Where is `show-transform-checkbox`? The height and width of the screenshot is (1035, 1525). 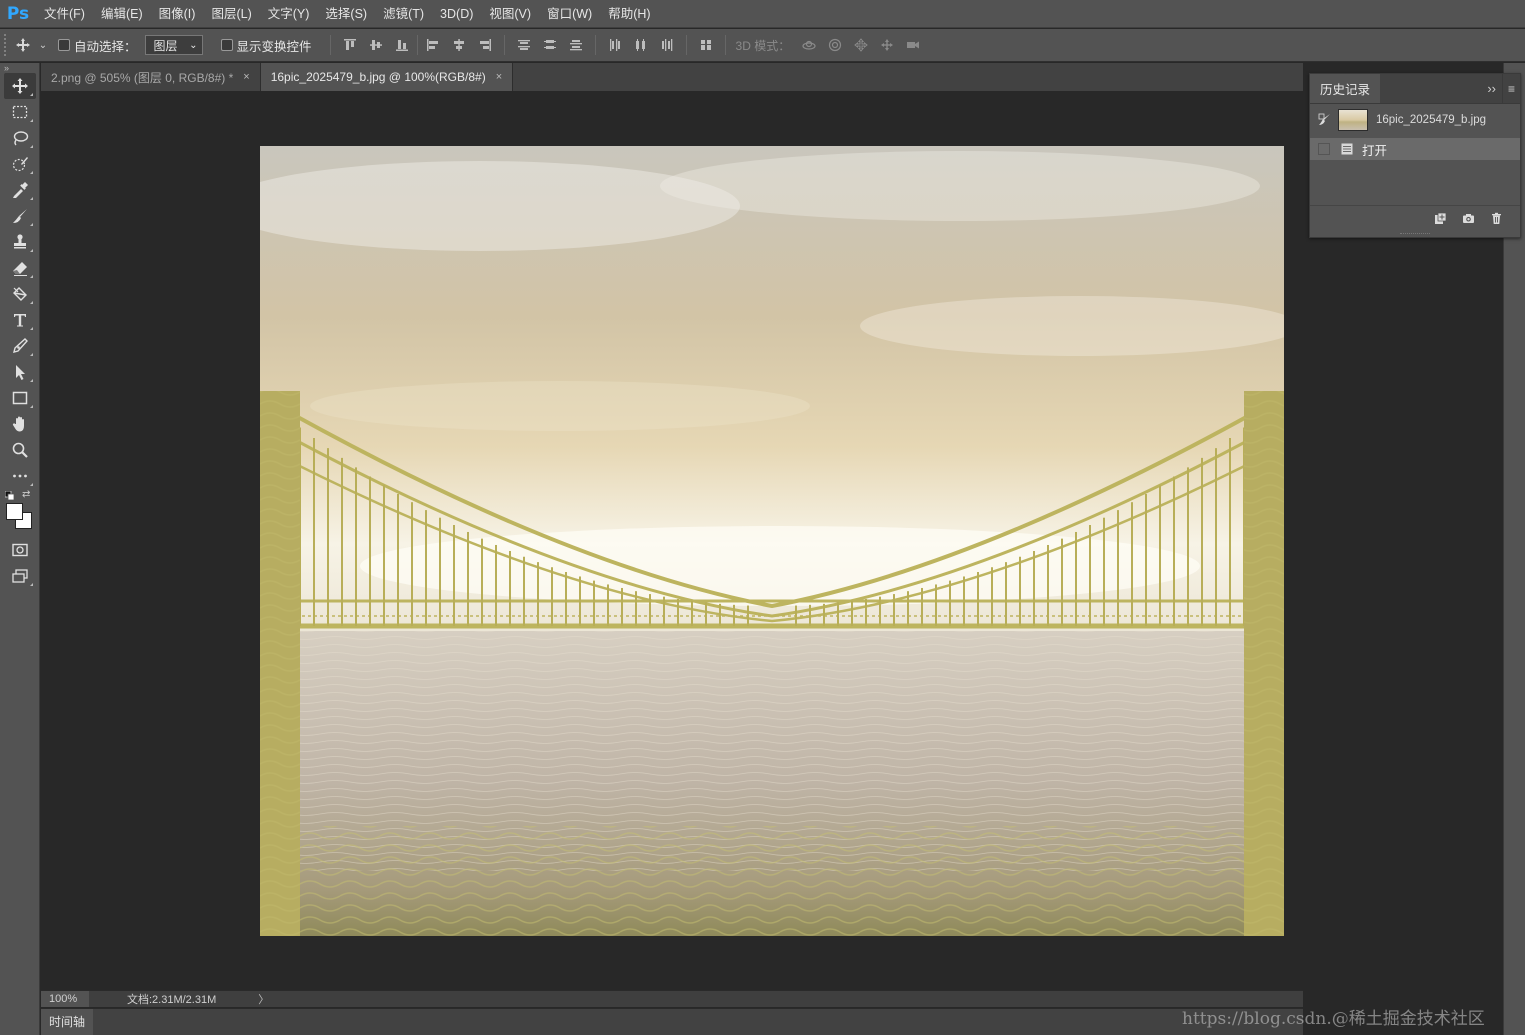 show-transform-checkbox is located at coordinates (226, 45).